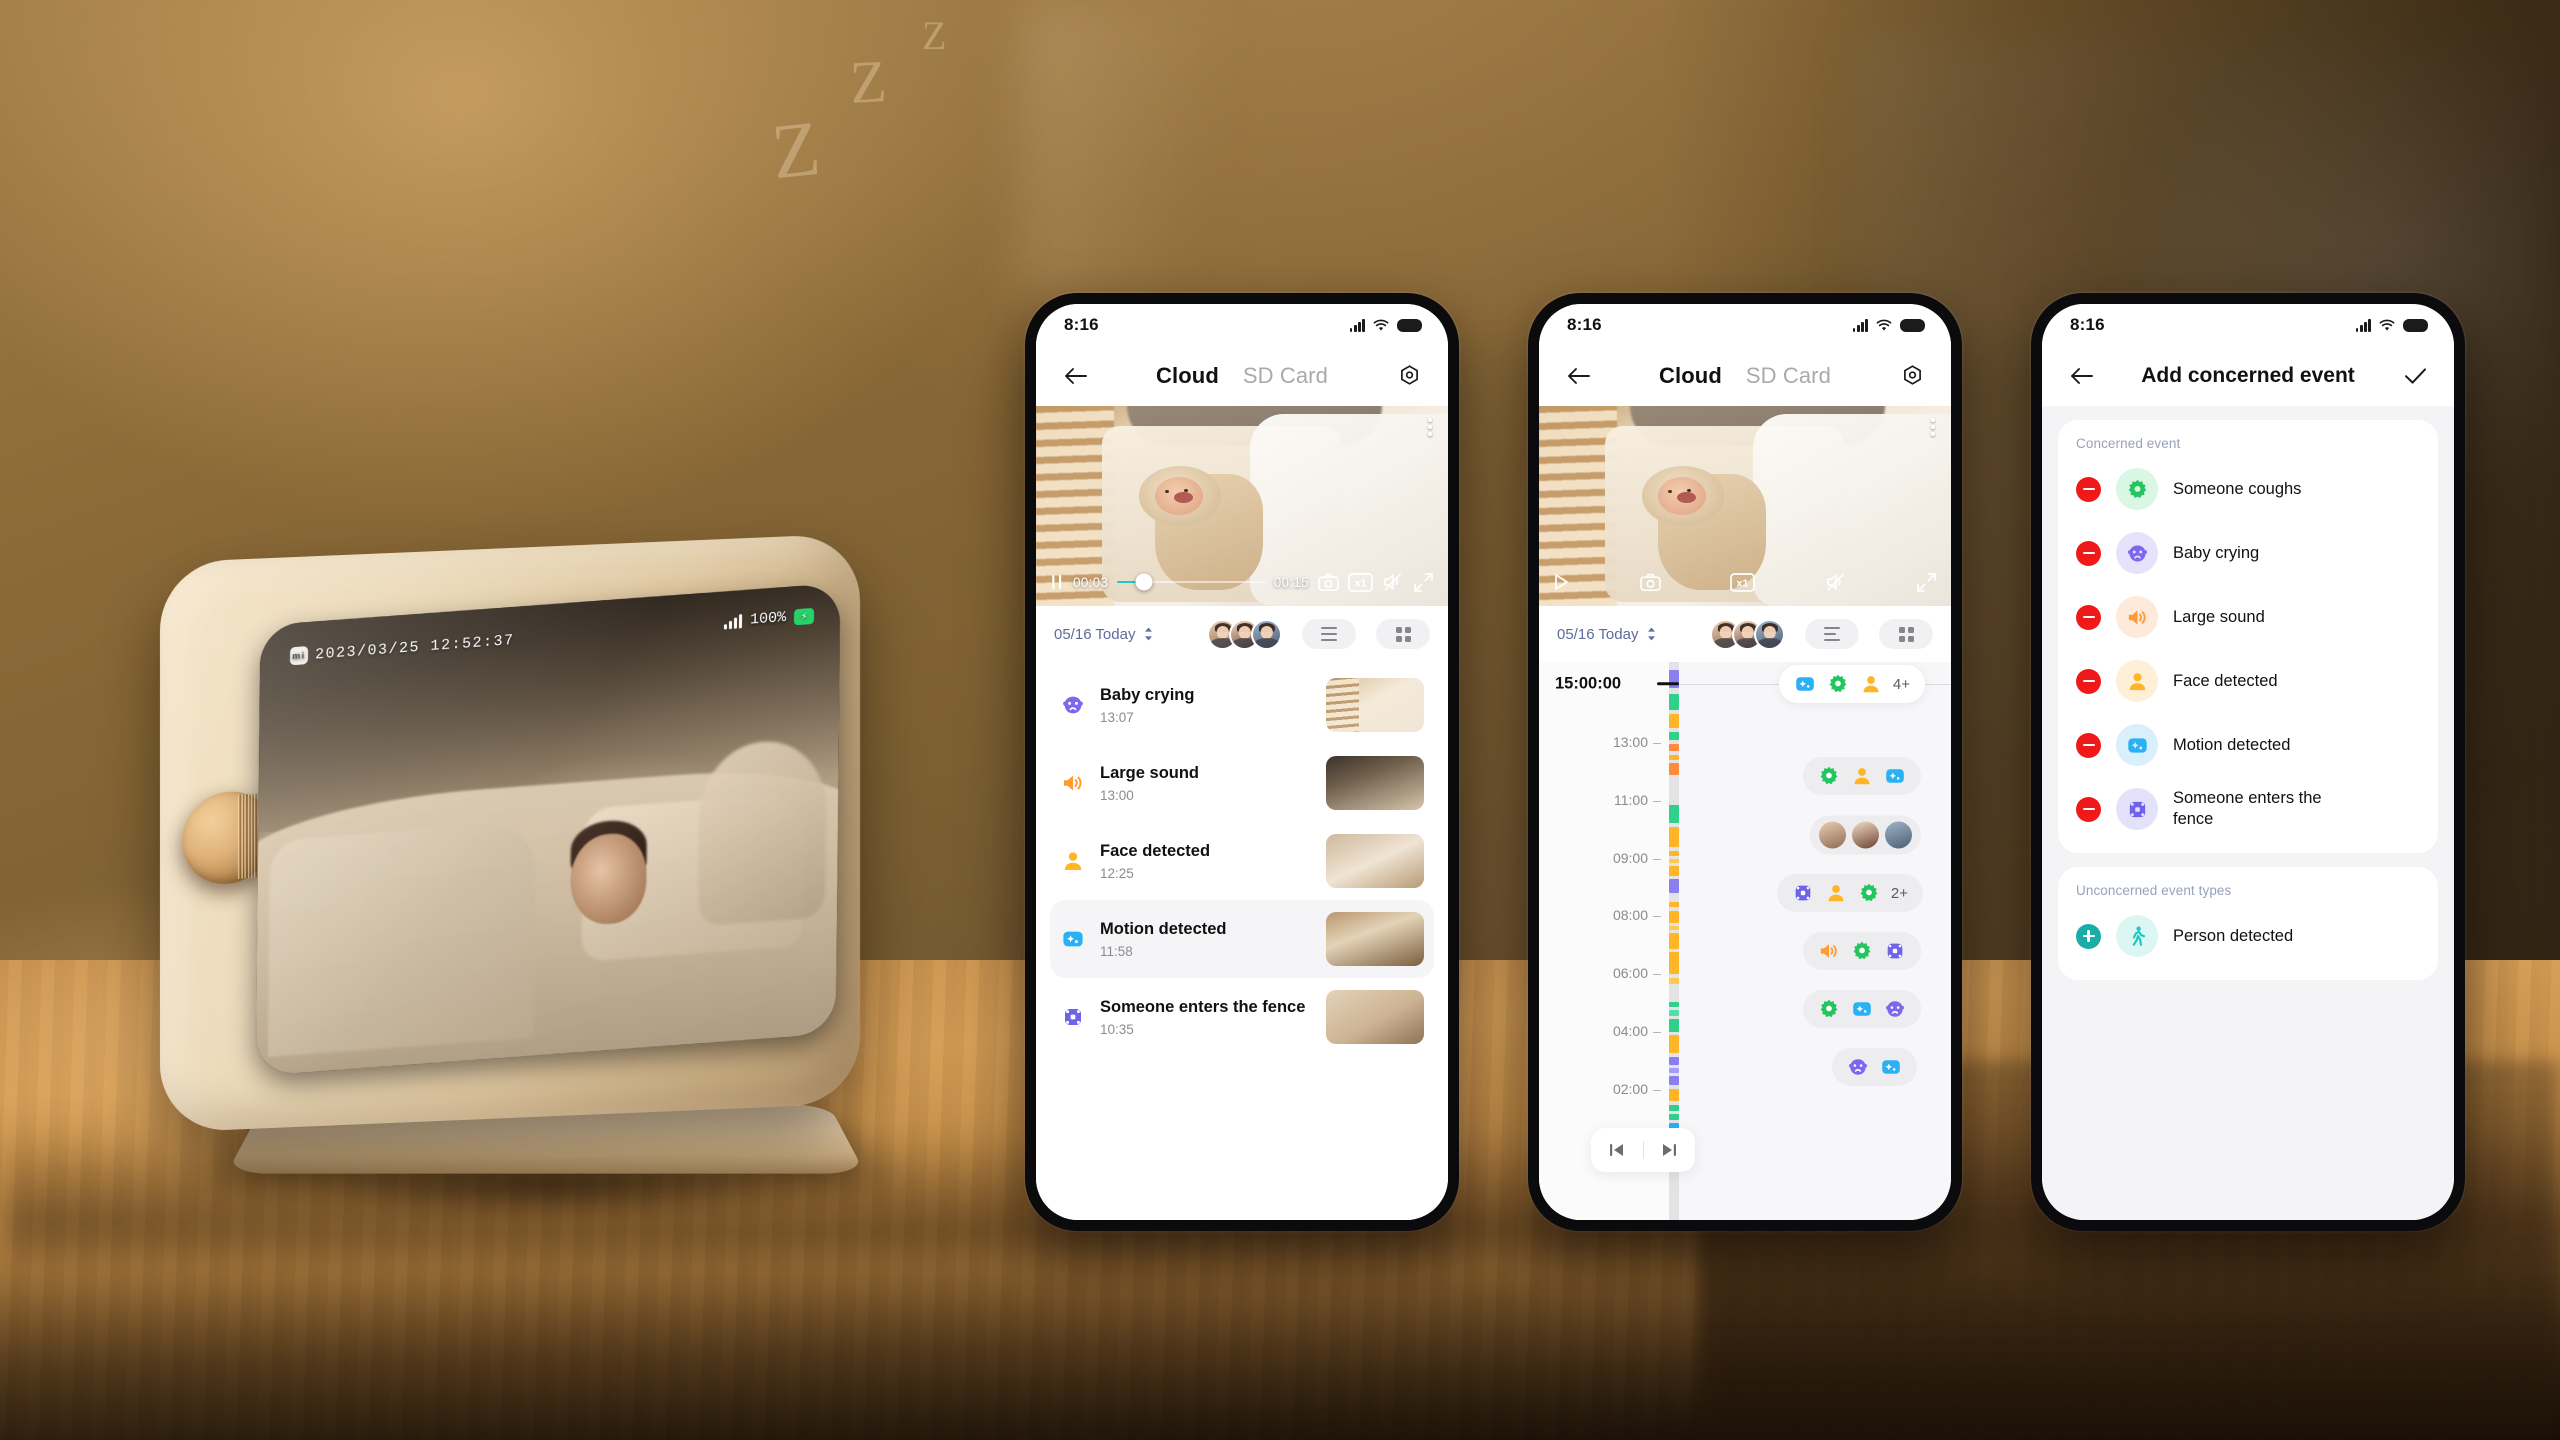  Describe the element at coordinates (1745, 376) in the screenshot. I see `source-tabs: Cloud SD Card` at that location.